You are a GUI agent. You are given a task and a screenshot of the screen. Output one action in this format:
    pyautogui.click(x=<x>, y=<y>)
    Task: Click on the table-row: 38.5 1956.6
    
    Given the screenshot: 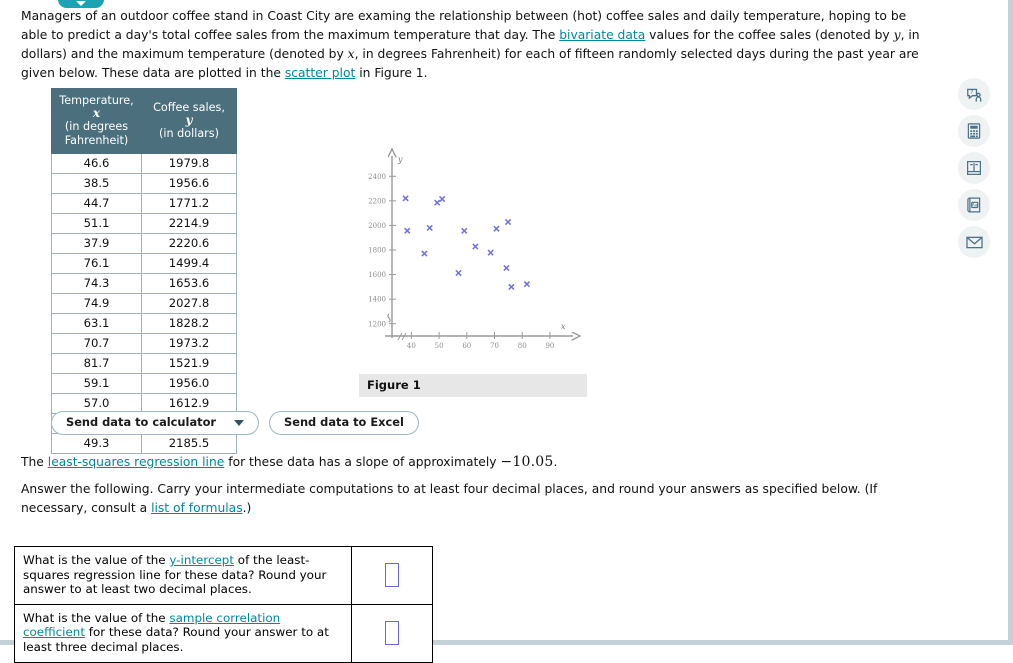 What is the action you would take?
    pyautogui.click(x=144, y=183)
    